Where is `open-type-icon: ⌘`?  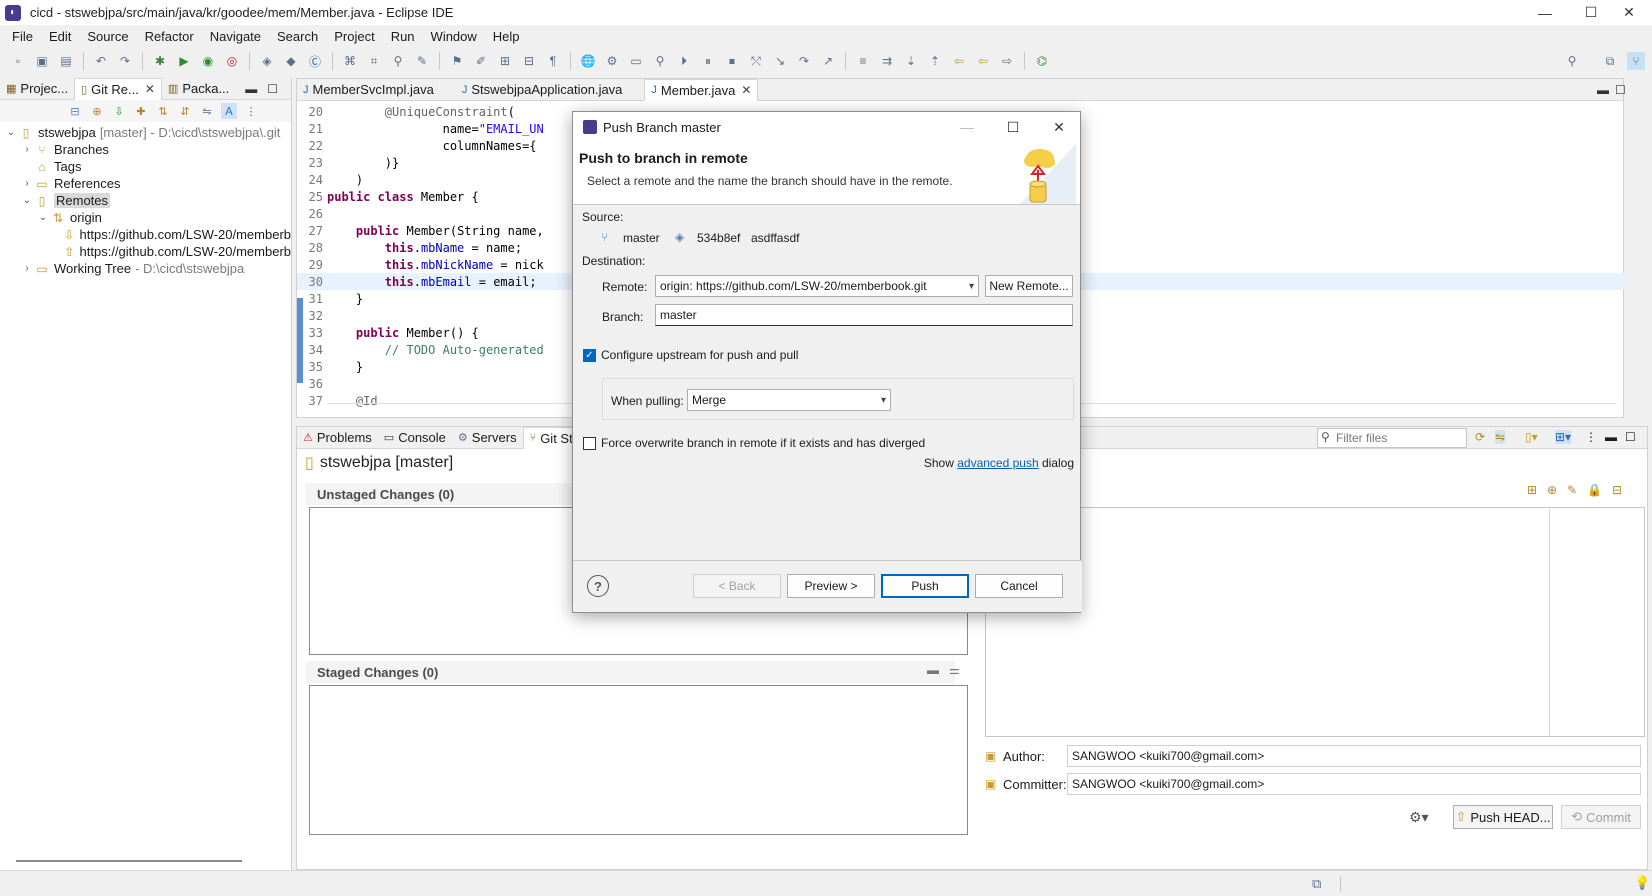 open-type-icon: ⌘ is located at coordinates (350, 61).